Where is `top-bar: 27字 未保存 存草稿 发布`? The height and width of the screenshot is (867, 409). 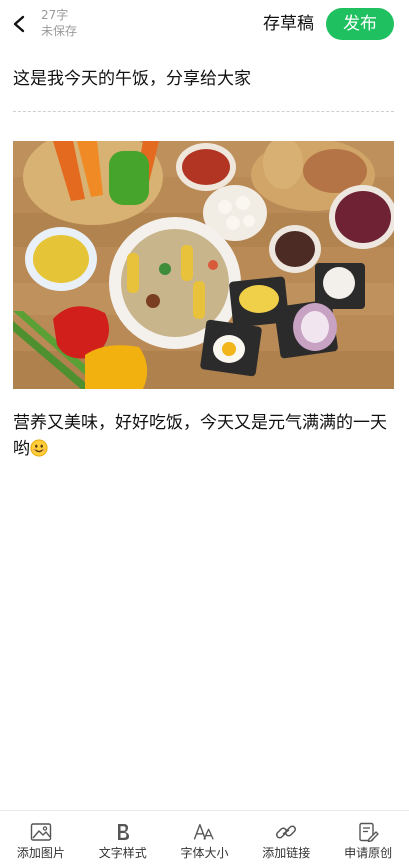 top-bar: 27字 未保存 存草稿 发布 is located at coordinates (204, 24).